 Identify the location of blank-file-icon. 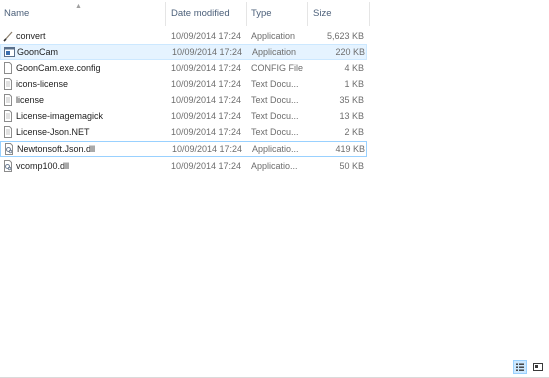
(8, 68).